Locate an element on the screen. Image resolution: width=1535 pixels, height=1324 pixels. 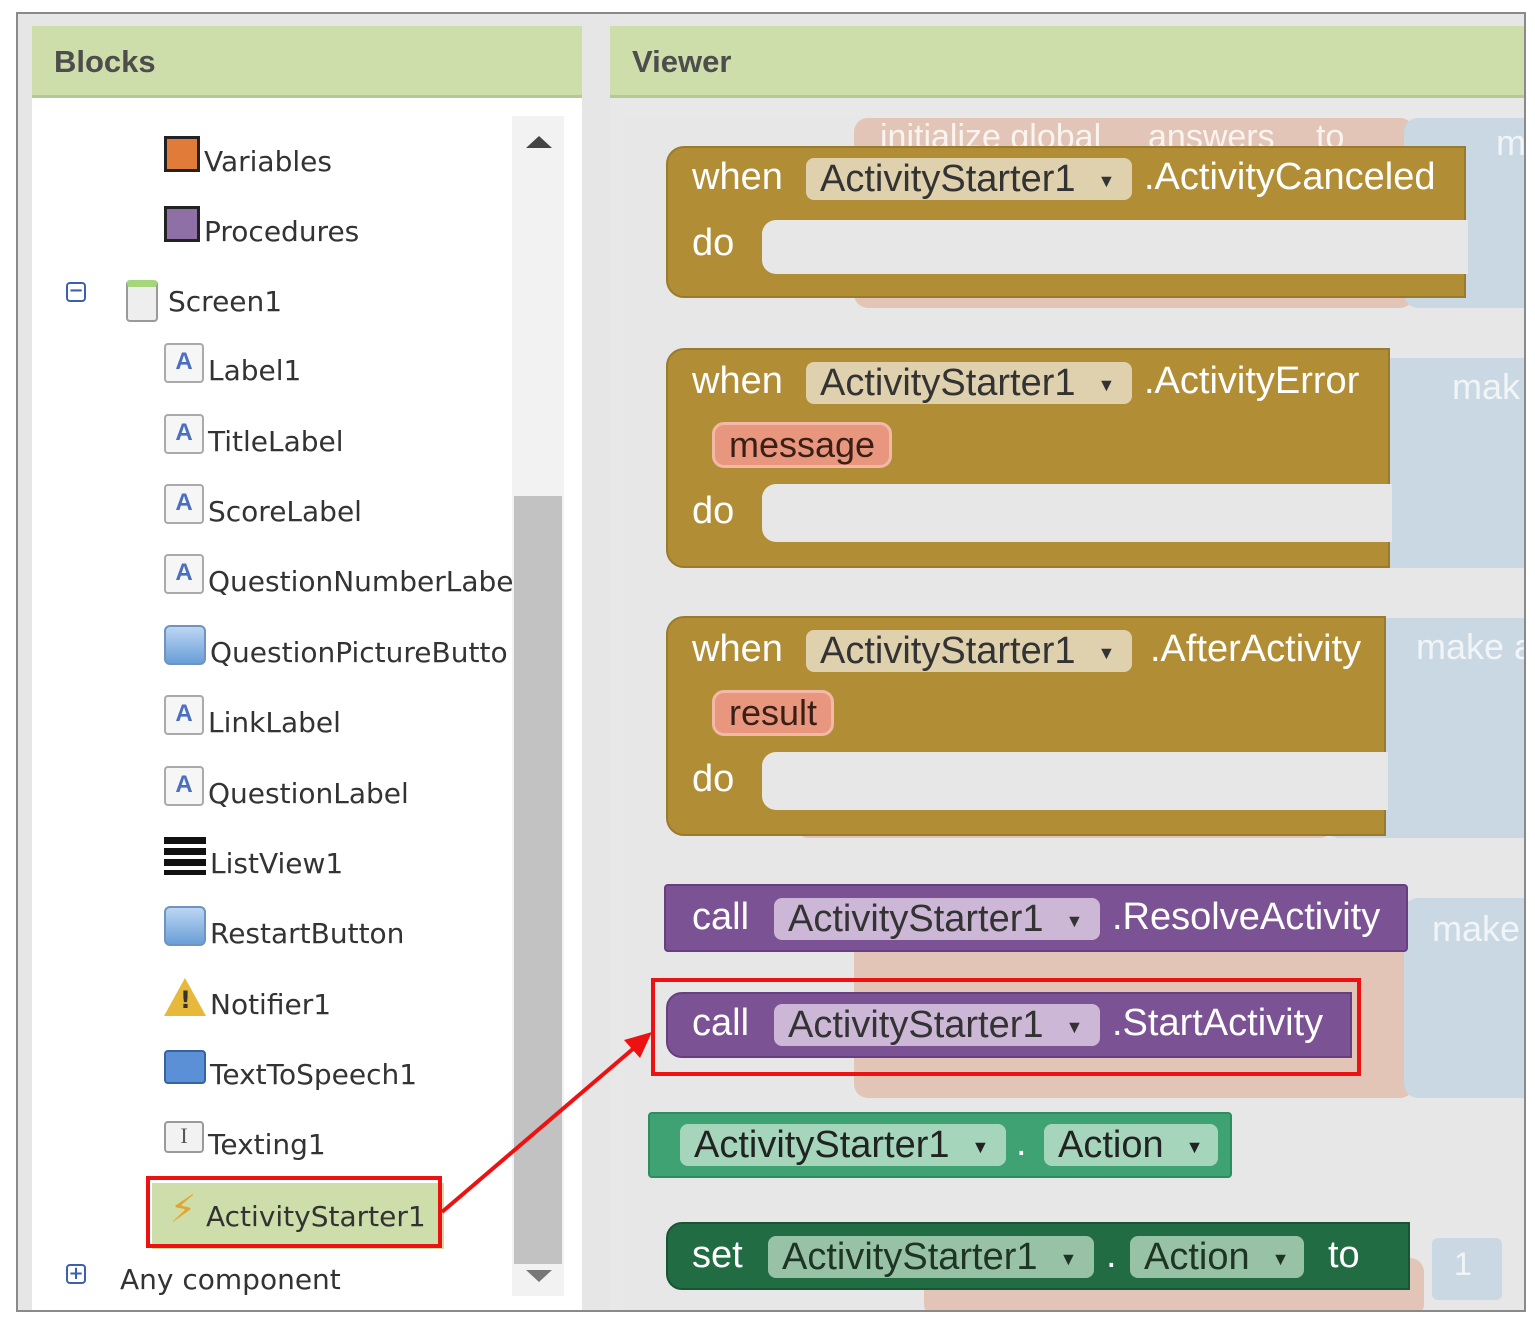
annotation-arrow is located at coordinates (546, 1123).